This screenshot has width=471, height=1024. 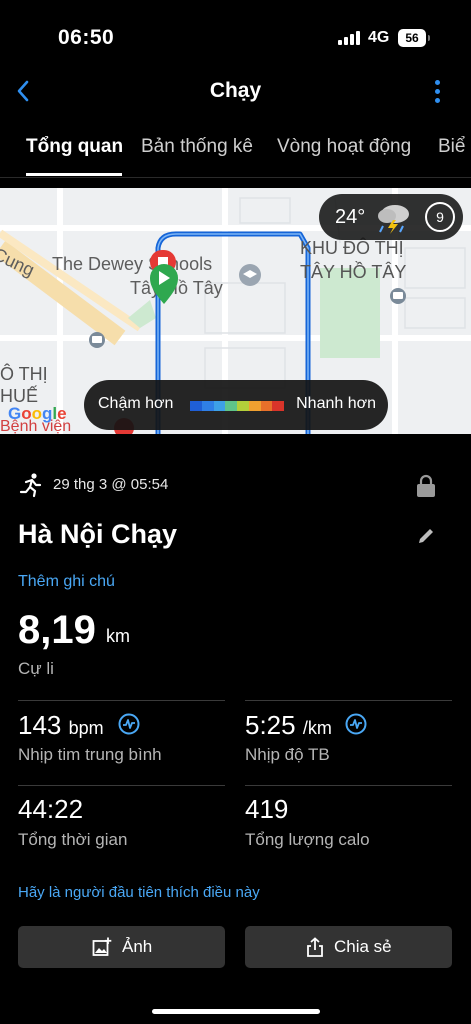 What do you see at coordinates (287, 754) in the screenshot?
I see `avg-pace-label: Nhịp độ TB` at bounding box center [287, 754].